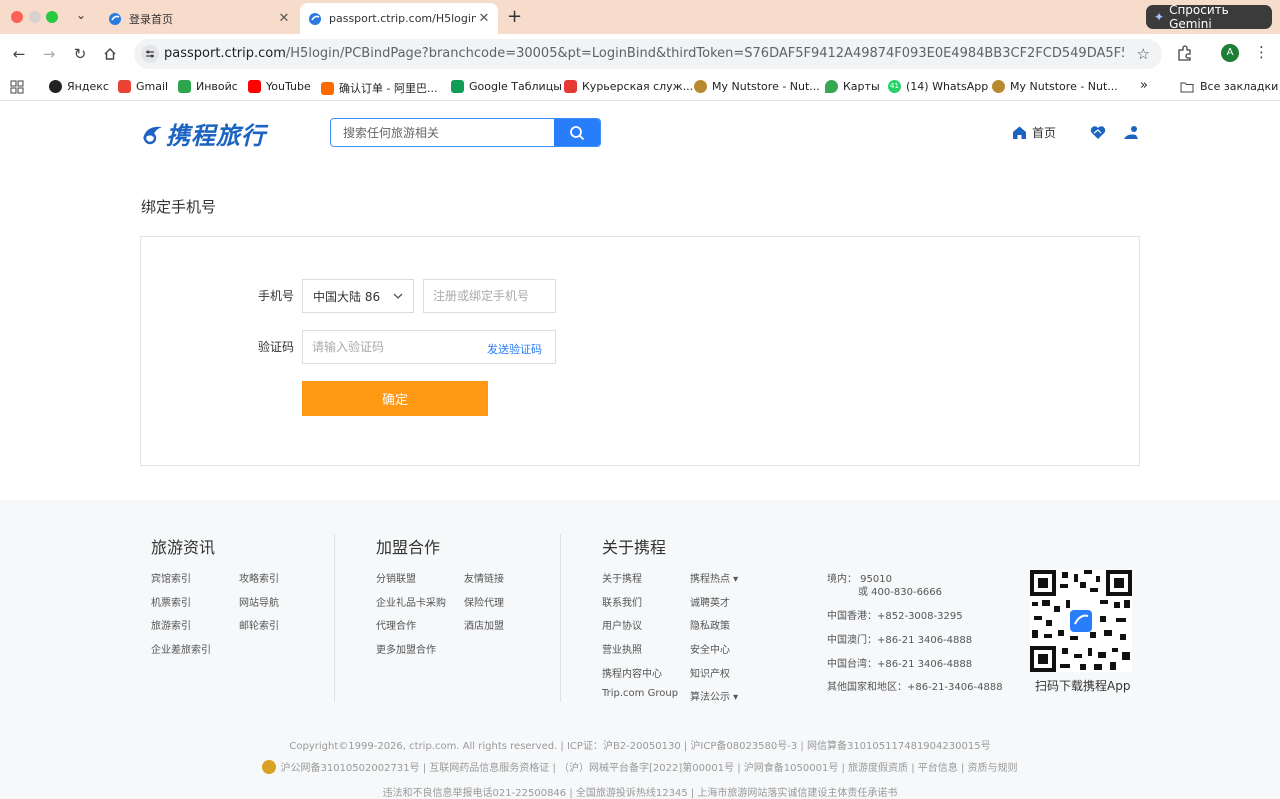 This screenshot has height=799, width=1280. What do you see at coordinates (1098, 133) in the screenshot?
I see `heart-icon` at bounding box center [1098, 133].